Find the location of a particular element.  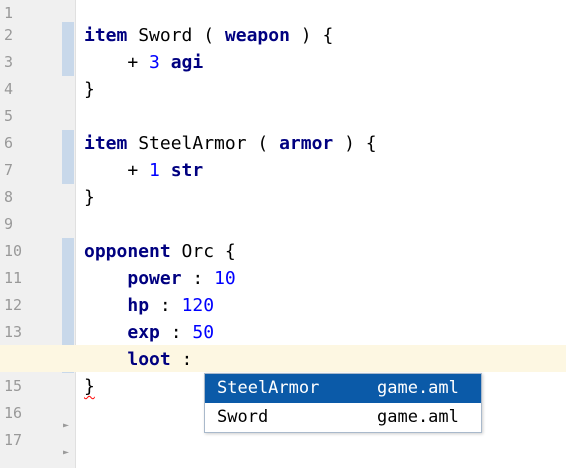

property-key: loot is located at coordinates (149, 359).